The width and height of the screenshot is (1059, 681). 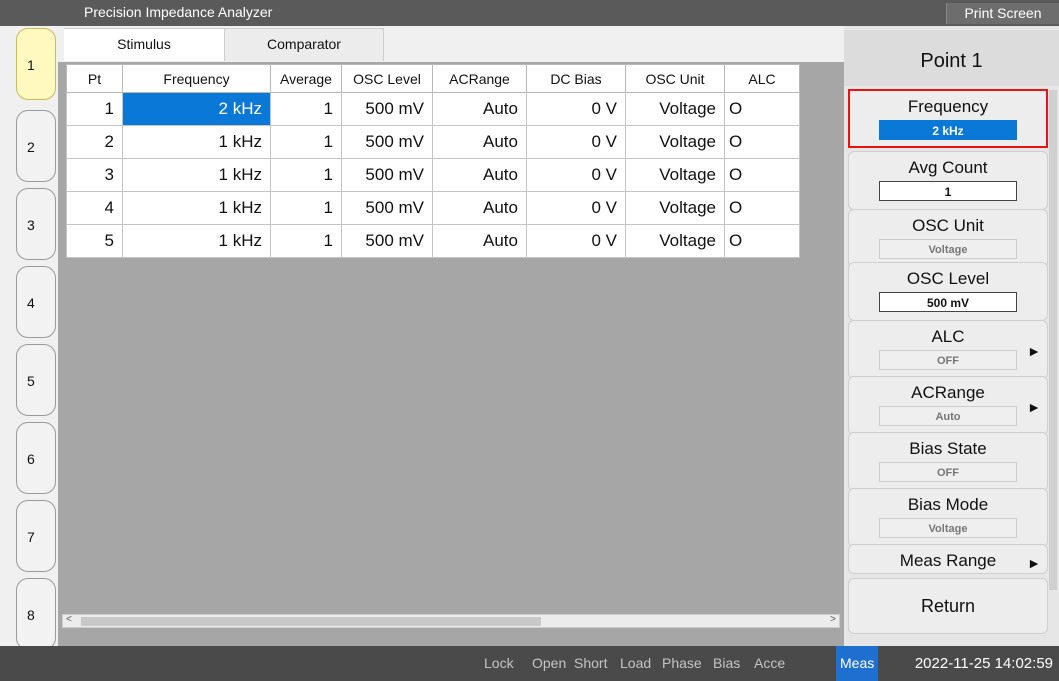 I want to click on softkey-alc: ALC OFF ►, so click(x=948, y=349).